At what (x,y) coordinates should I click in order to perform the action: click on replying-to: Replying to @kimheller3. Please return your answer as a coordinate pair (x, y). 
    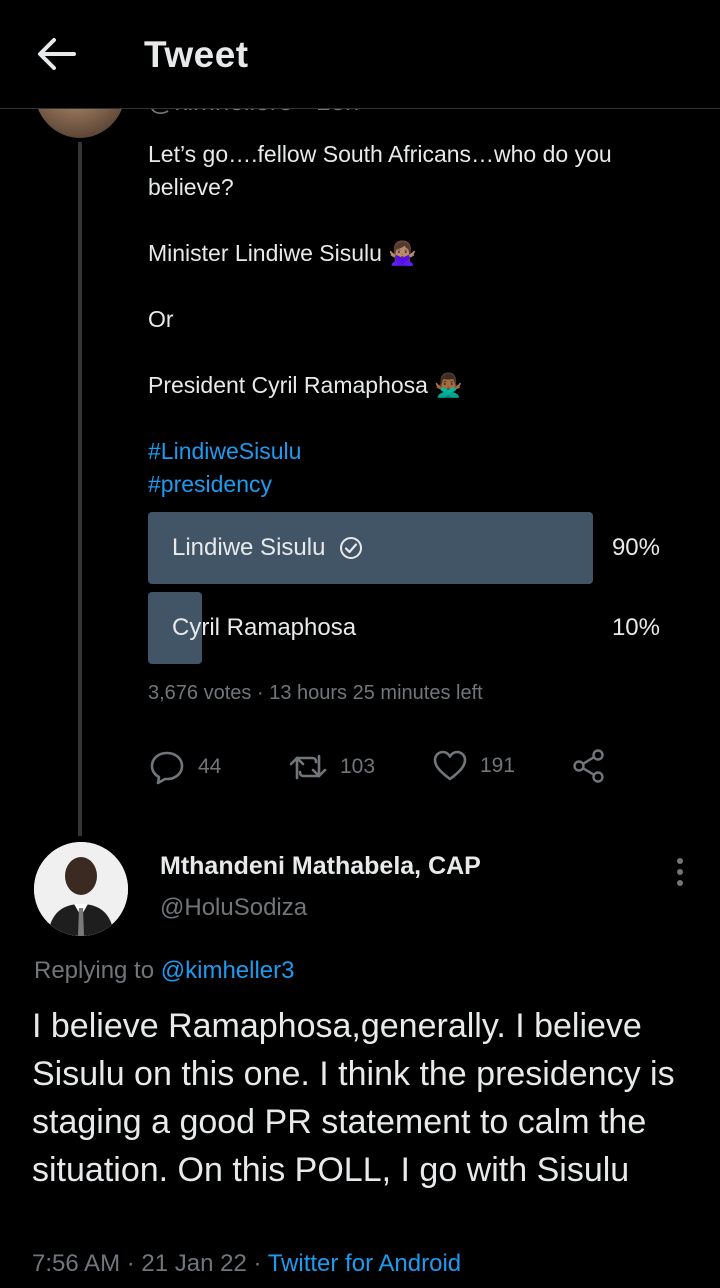
    Looking at the image, I should click on (164, 971).